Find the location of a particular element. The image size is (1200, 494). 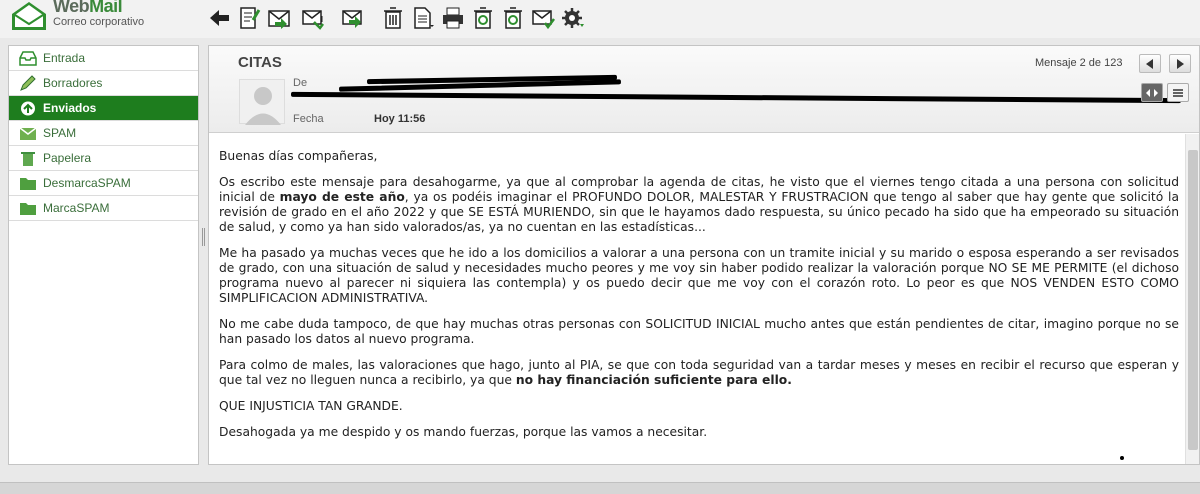

next-message-button is located at coordinates (1180, 63).